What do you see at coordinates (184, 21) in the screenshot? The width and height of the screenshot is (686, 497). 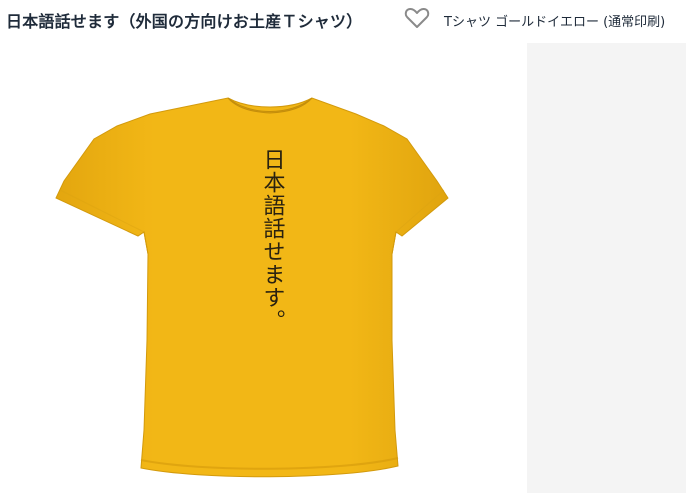 I see `product-title: 日本語話せます（外国の方向けお土産Ｔシャツ）` at bounding box center [184, 21].